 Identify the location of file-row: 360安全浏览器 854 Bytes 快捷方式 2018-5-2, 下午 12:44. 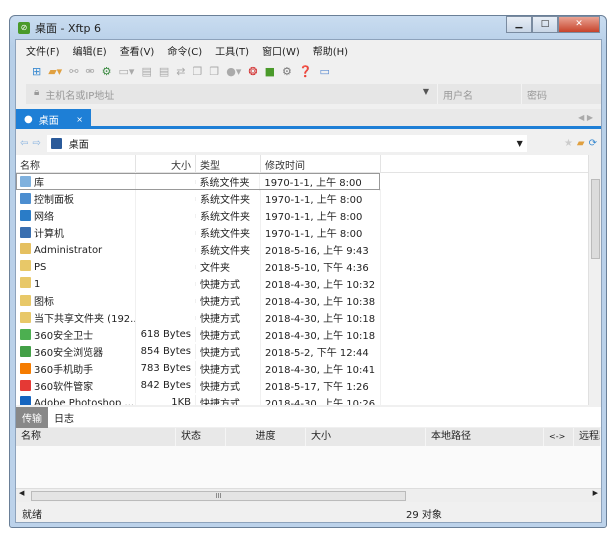
(308, 351).